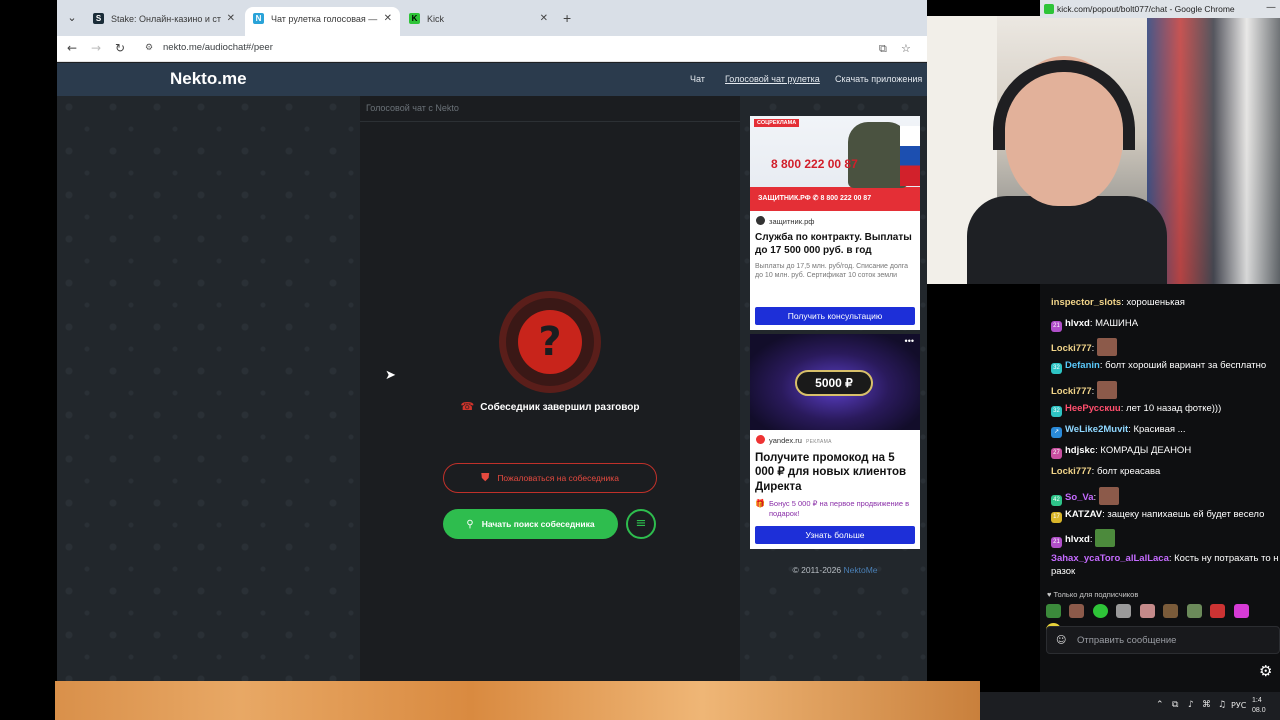 The height and width of the screenshot is (720, 1280). Describe the element at coordinates (1206, 705) in the screenshot. I see `network-icon: ⌘` at that location.